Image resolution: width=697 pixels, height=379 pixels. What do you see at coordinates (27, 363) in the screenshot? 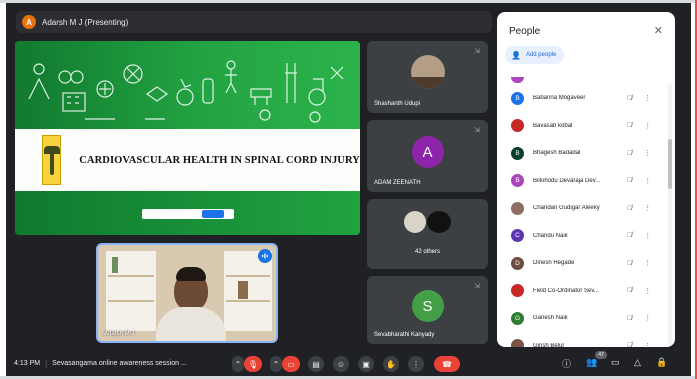
I see `clock: 4:13 PM` at bounding box center [27, 363].